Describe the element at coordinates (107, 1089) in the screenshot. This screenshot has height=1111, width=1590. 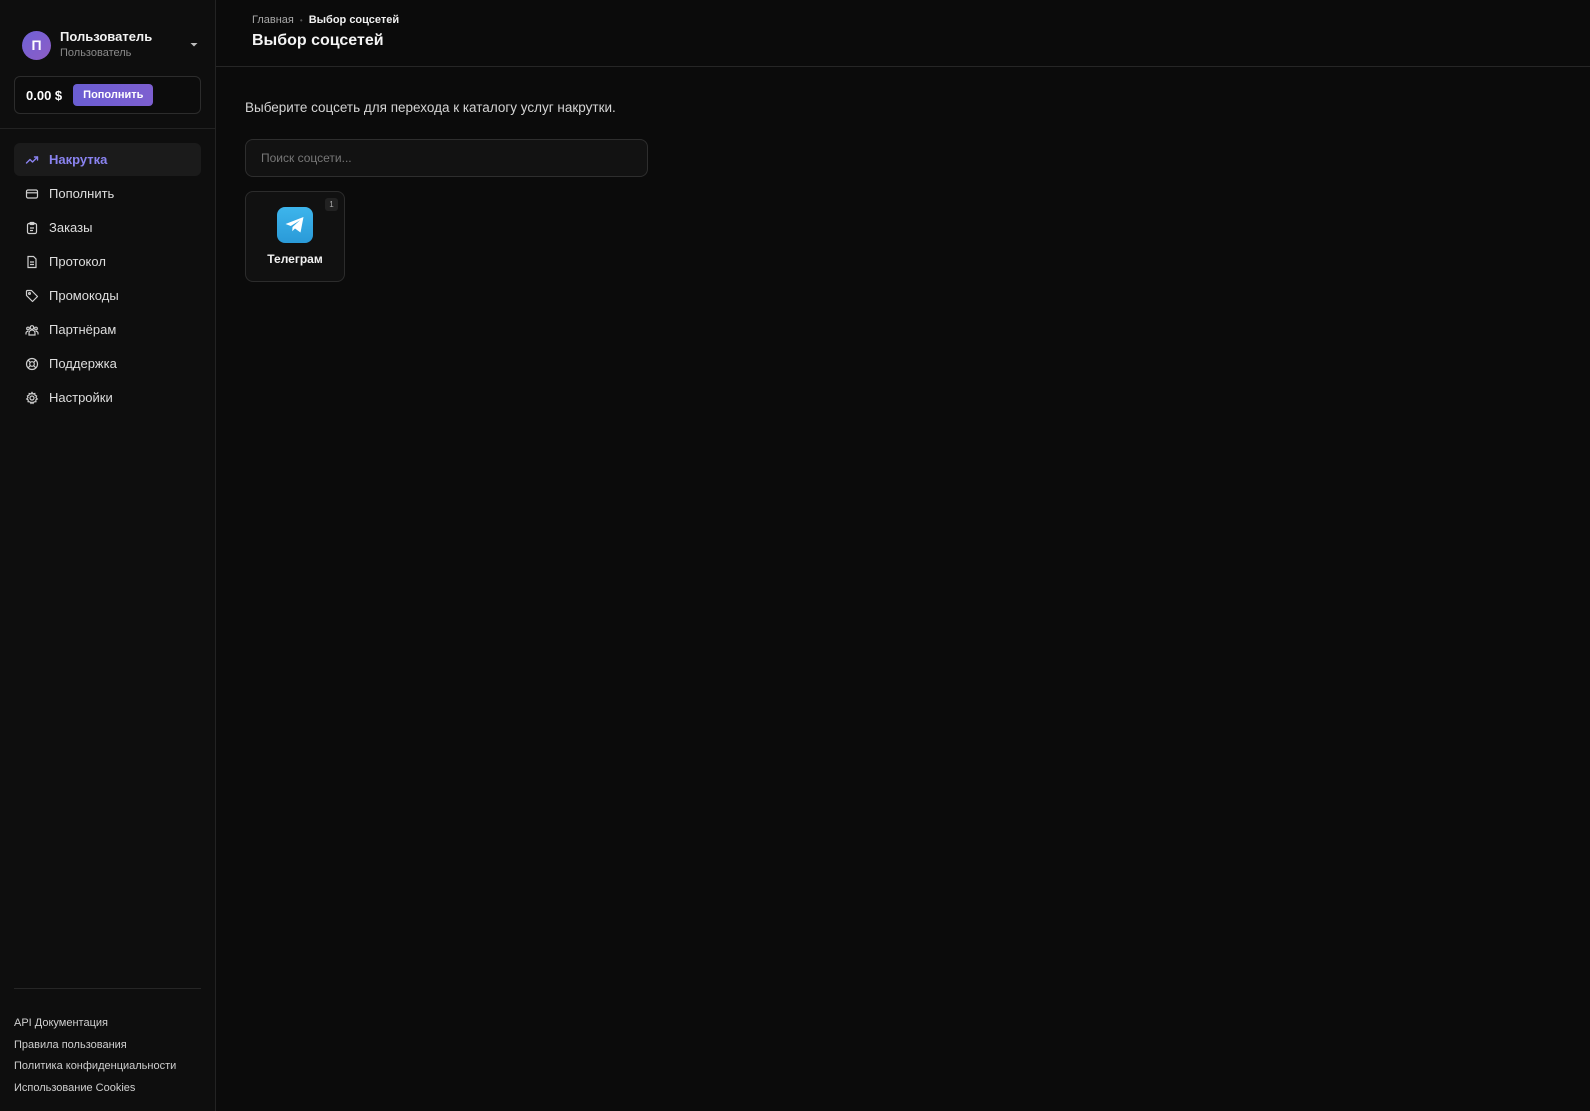
I see `footer-link-cookies: Использование Cookies` at that location.